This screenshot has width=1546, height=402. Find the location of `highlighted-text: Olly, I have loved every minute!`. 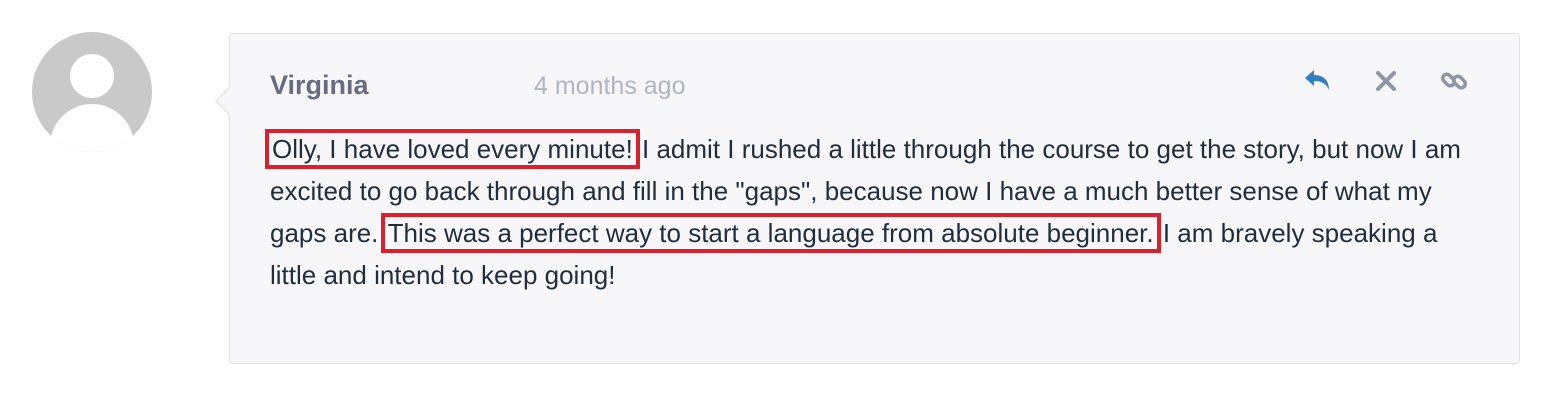

highlighted-text: Olly, I have loved every minute! is located at coordinates (452, 149).